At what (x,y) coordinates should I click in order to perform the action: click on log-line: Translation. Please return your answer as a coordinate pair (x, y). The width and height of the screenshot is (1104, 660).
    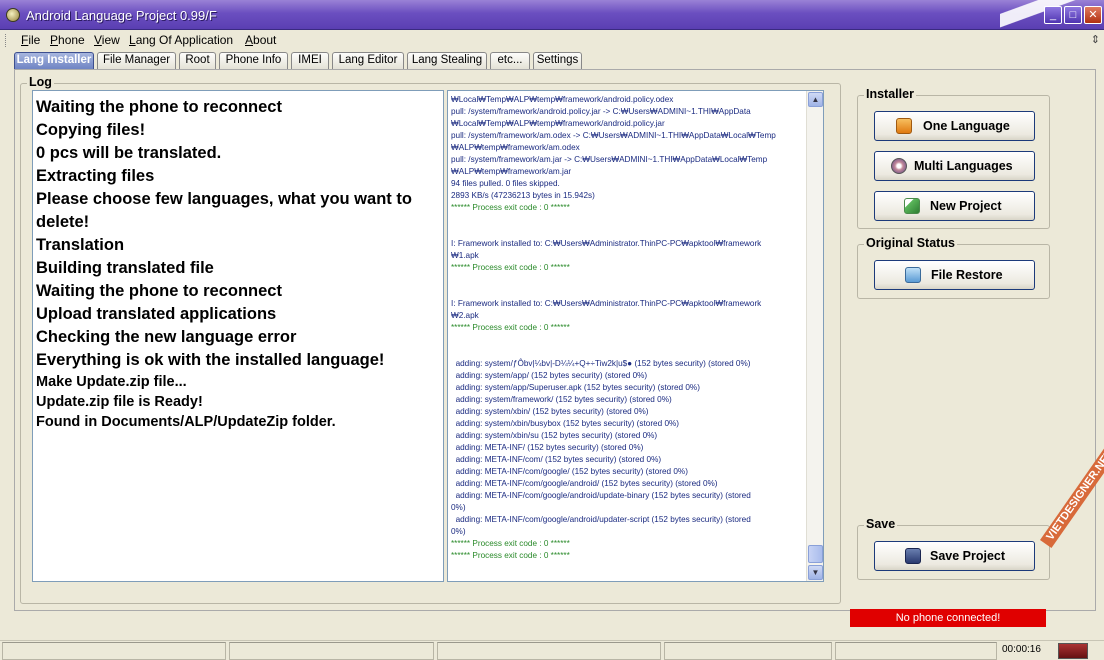
    Looking at the image, I should click on (80, 245).